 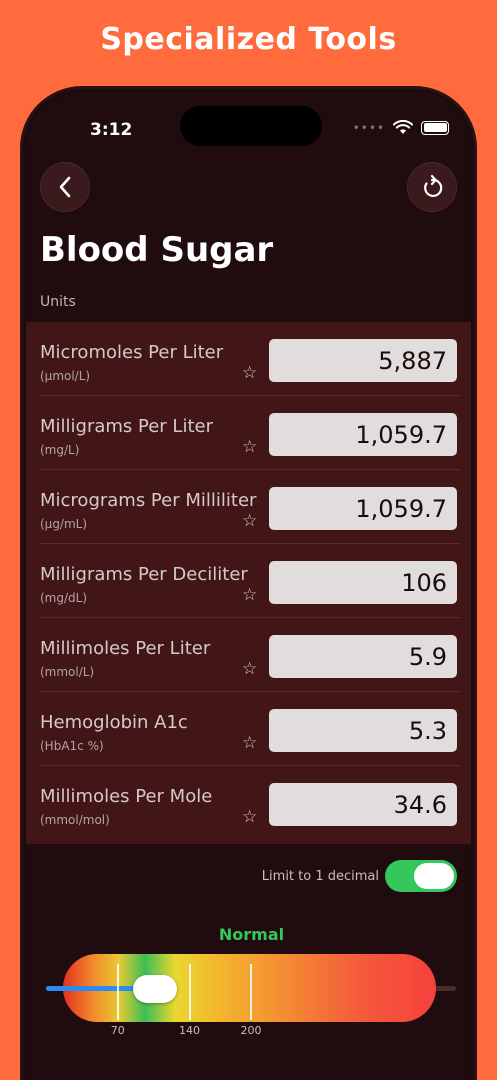 What do you see at coordinates (72, 746) in the screenshot?
I see `unit-abbreviation: (HbA1c %)` at bounding box center [72, 746].